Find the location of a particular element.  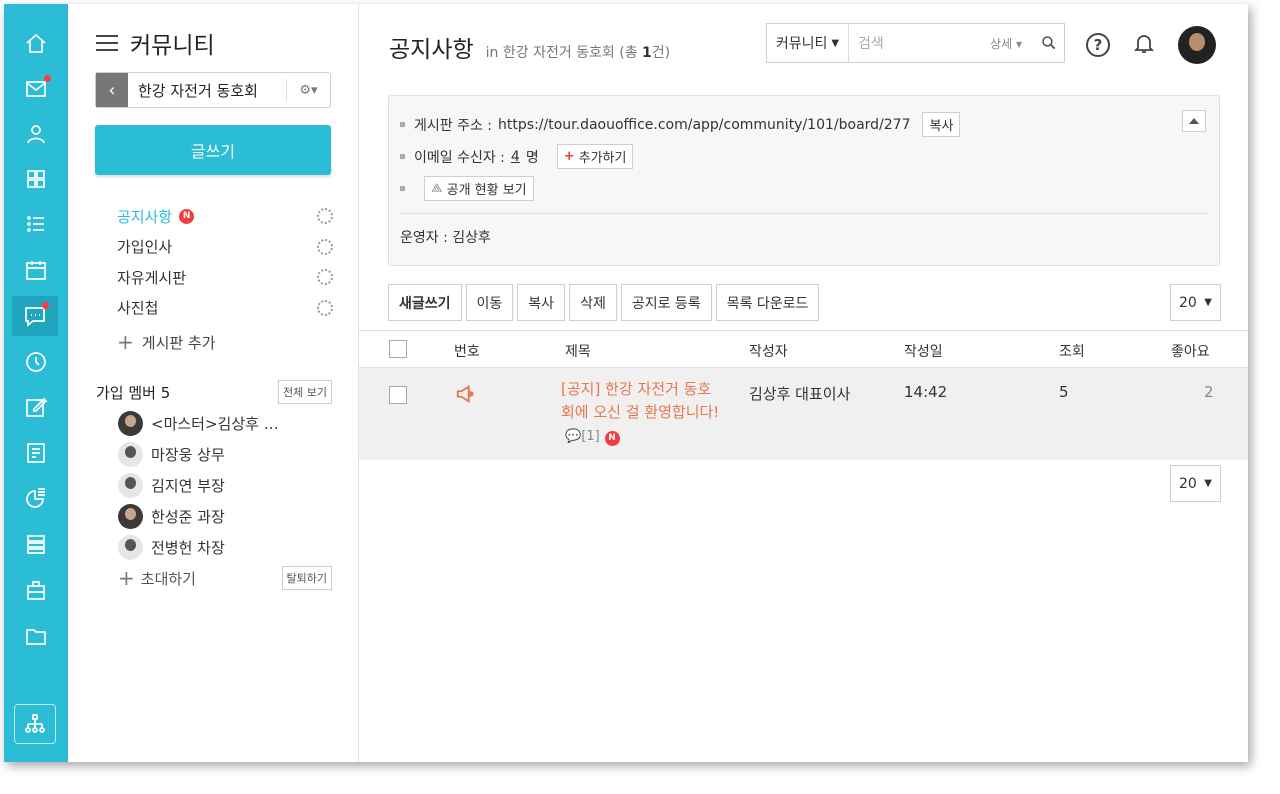

sidebar-title: 커뮤니티 is located at coordinates (172, 46).